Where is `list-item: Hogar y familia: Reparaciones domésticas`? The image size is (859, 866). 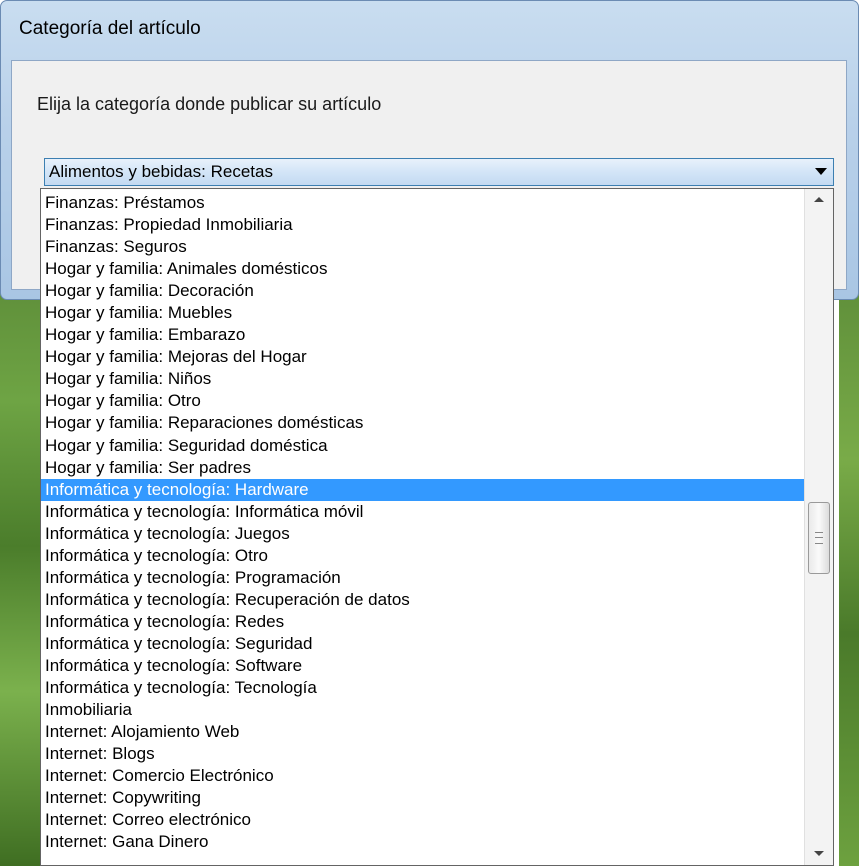
list-item: Hogar y familia: Reparaciones domésticas is located at coordinates (422, 423).